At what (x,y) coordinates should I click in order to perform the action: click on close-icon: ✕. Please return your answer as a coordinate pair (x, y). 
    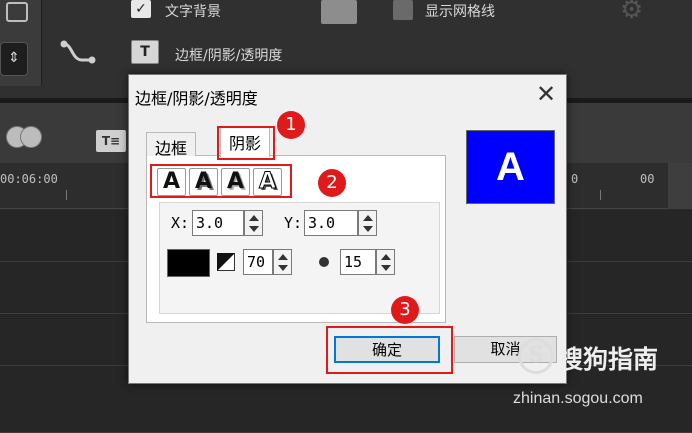
    Looking at the image, I should click on (546, 94).